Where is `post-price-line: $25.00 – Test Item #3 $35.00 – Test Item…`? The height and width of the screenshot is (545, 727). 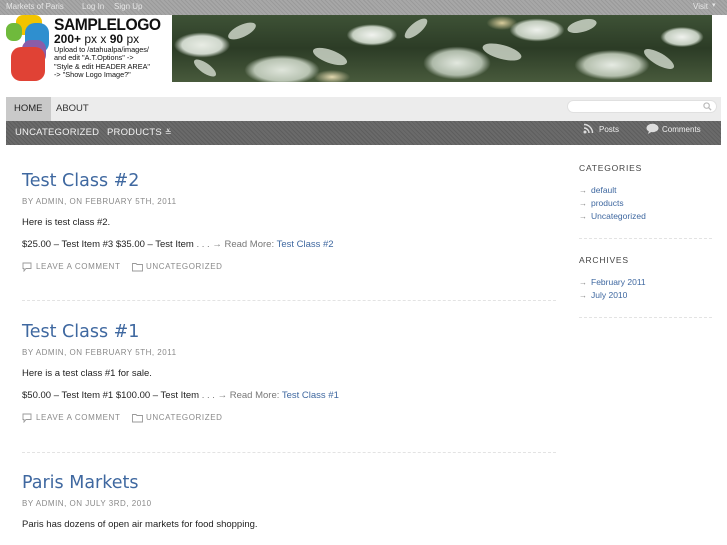 post-price-line: $25.00 – Test Item #3 $35.00 – Test Item… is located at coordinates (178, 244).